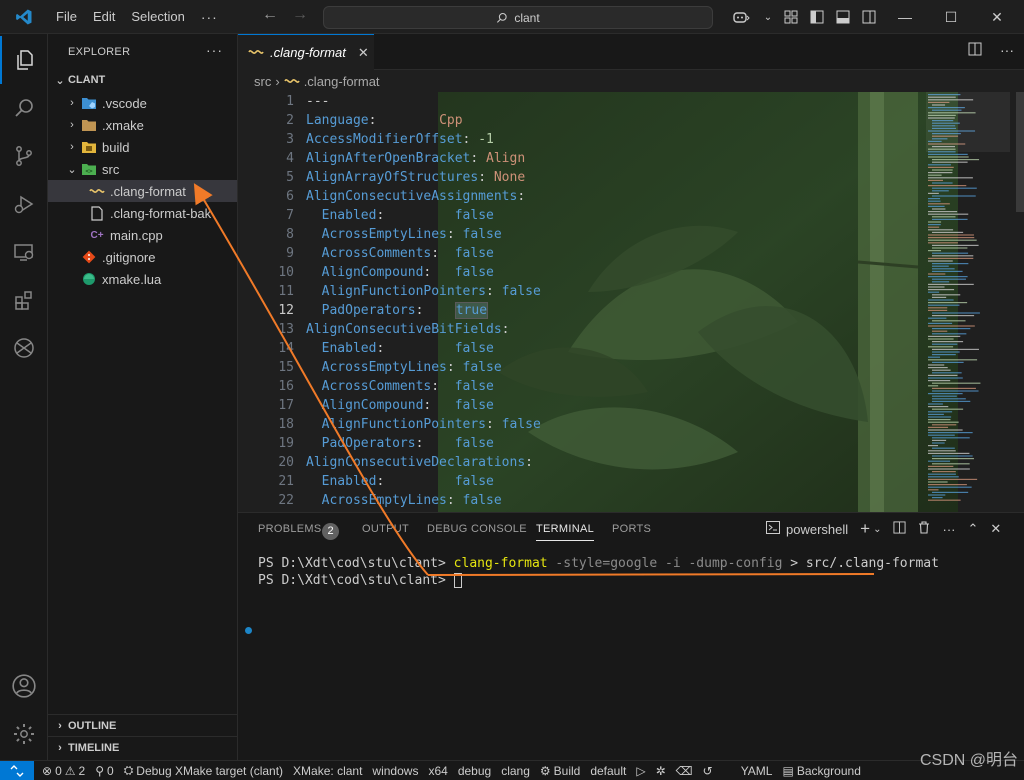 This screenshot has height=780, width=1024. What do you see at coordinates (24, 348) in the screenshot?
I see `xmake-icon` at bounding box center [24, 348].